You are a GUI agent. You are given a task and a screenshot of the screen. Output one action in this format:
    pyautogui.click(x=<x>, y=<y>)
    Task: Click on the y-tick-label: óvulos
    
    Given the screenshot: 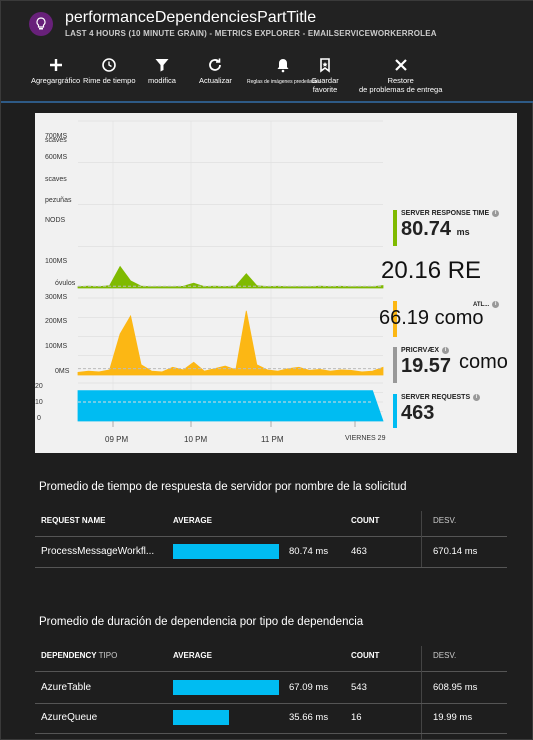 What is the action you would take?
    pyautogui.click(x=65, y=283)
    